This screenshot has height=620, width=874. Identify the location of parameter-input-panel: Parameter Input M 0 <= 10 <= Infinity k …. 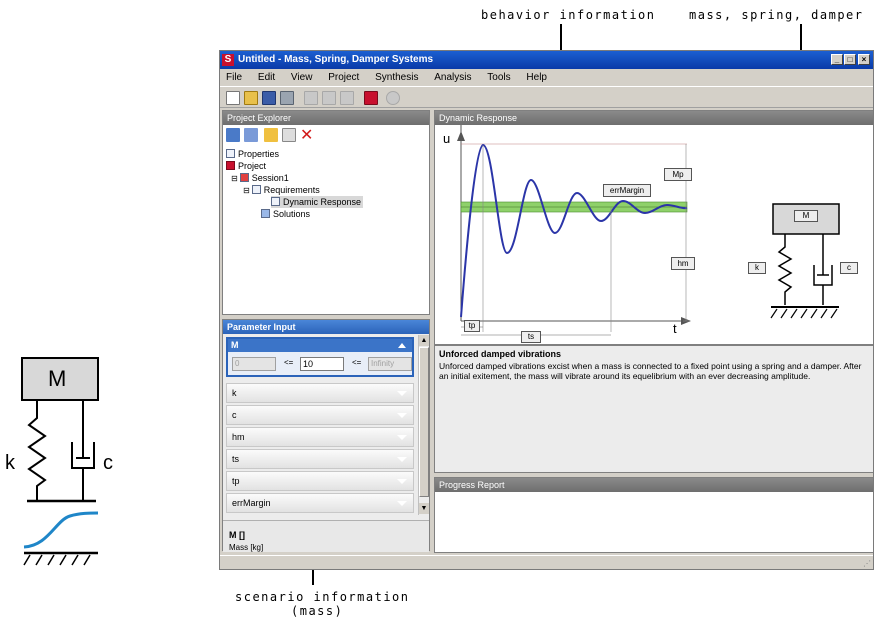
(326, 435).